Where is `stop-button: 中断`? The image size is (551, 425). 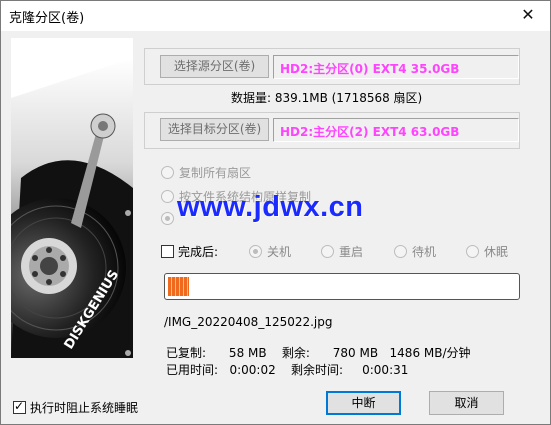
stop-button: 中断 is located at coordinates (363, 403).